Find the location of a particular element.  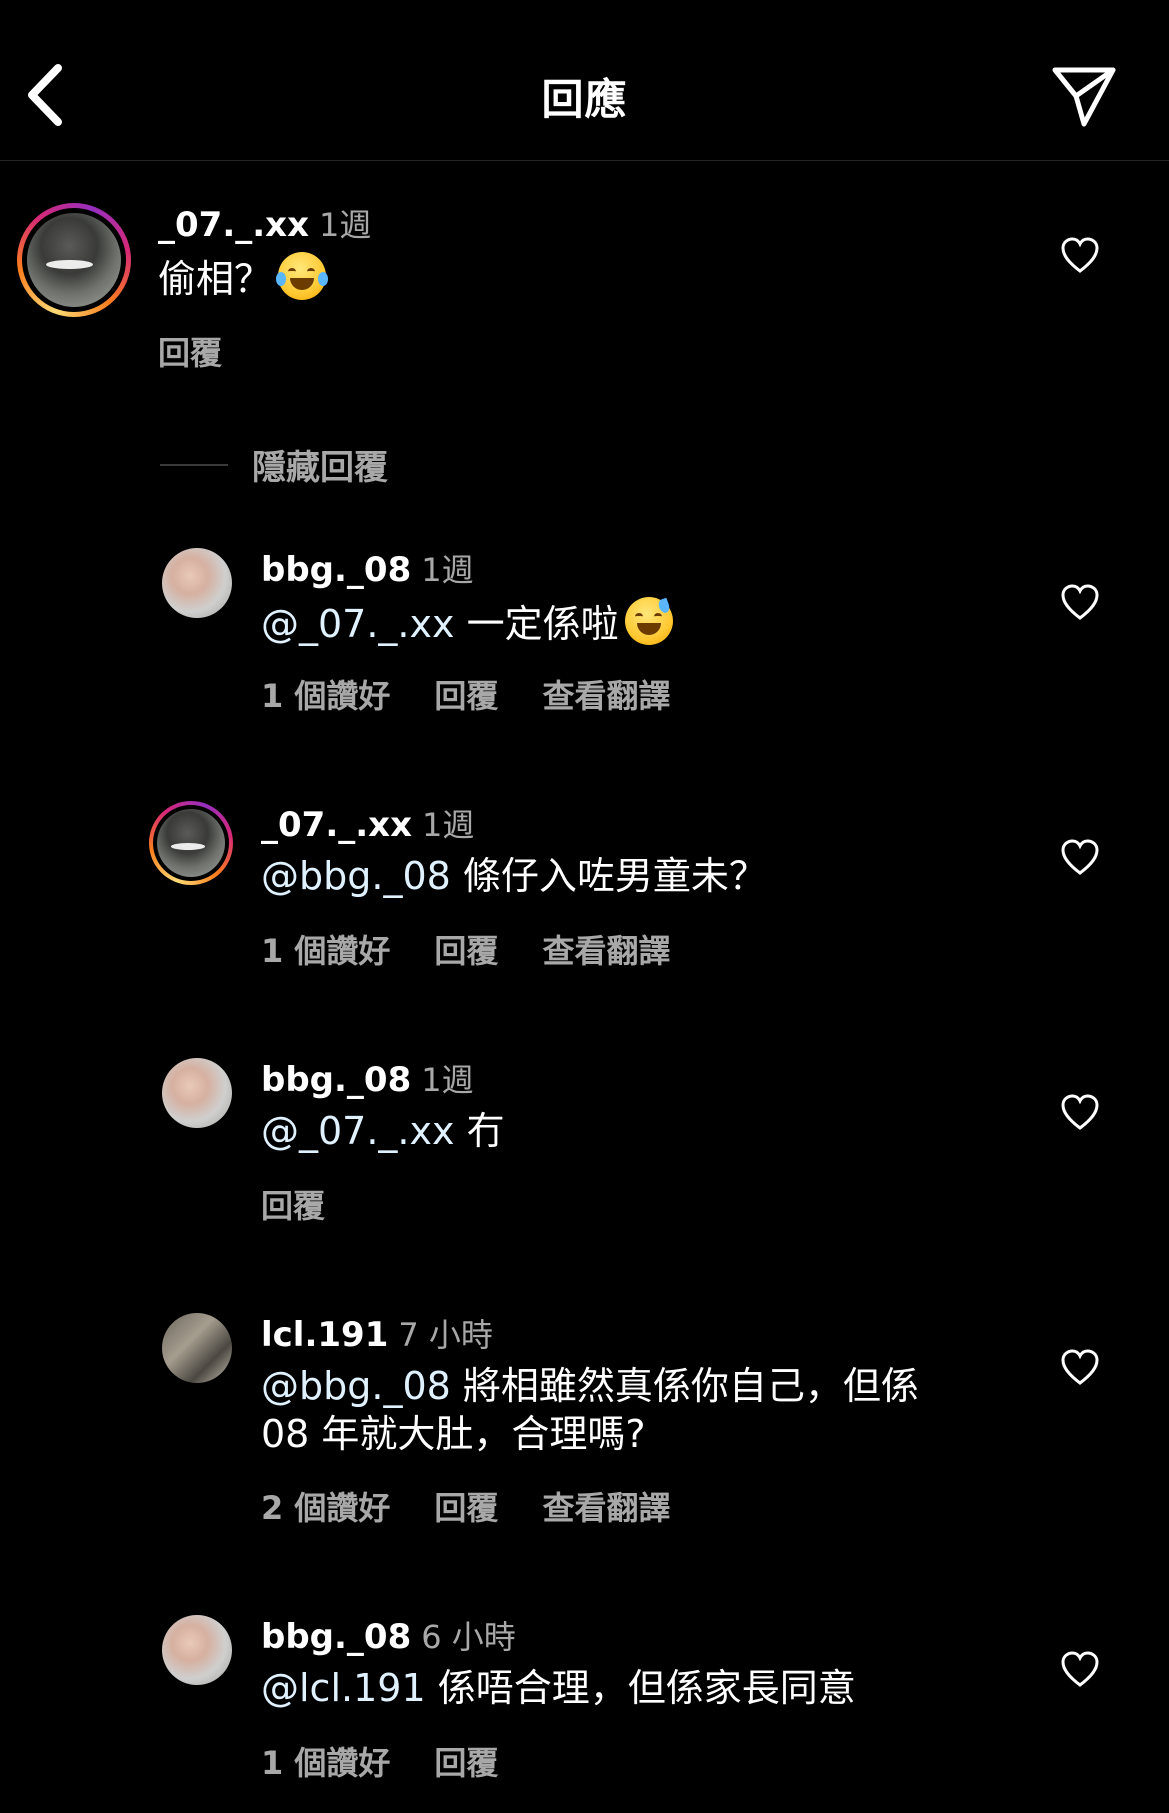

comment-username: lcl.191 is located at coordinates (324, 1335).